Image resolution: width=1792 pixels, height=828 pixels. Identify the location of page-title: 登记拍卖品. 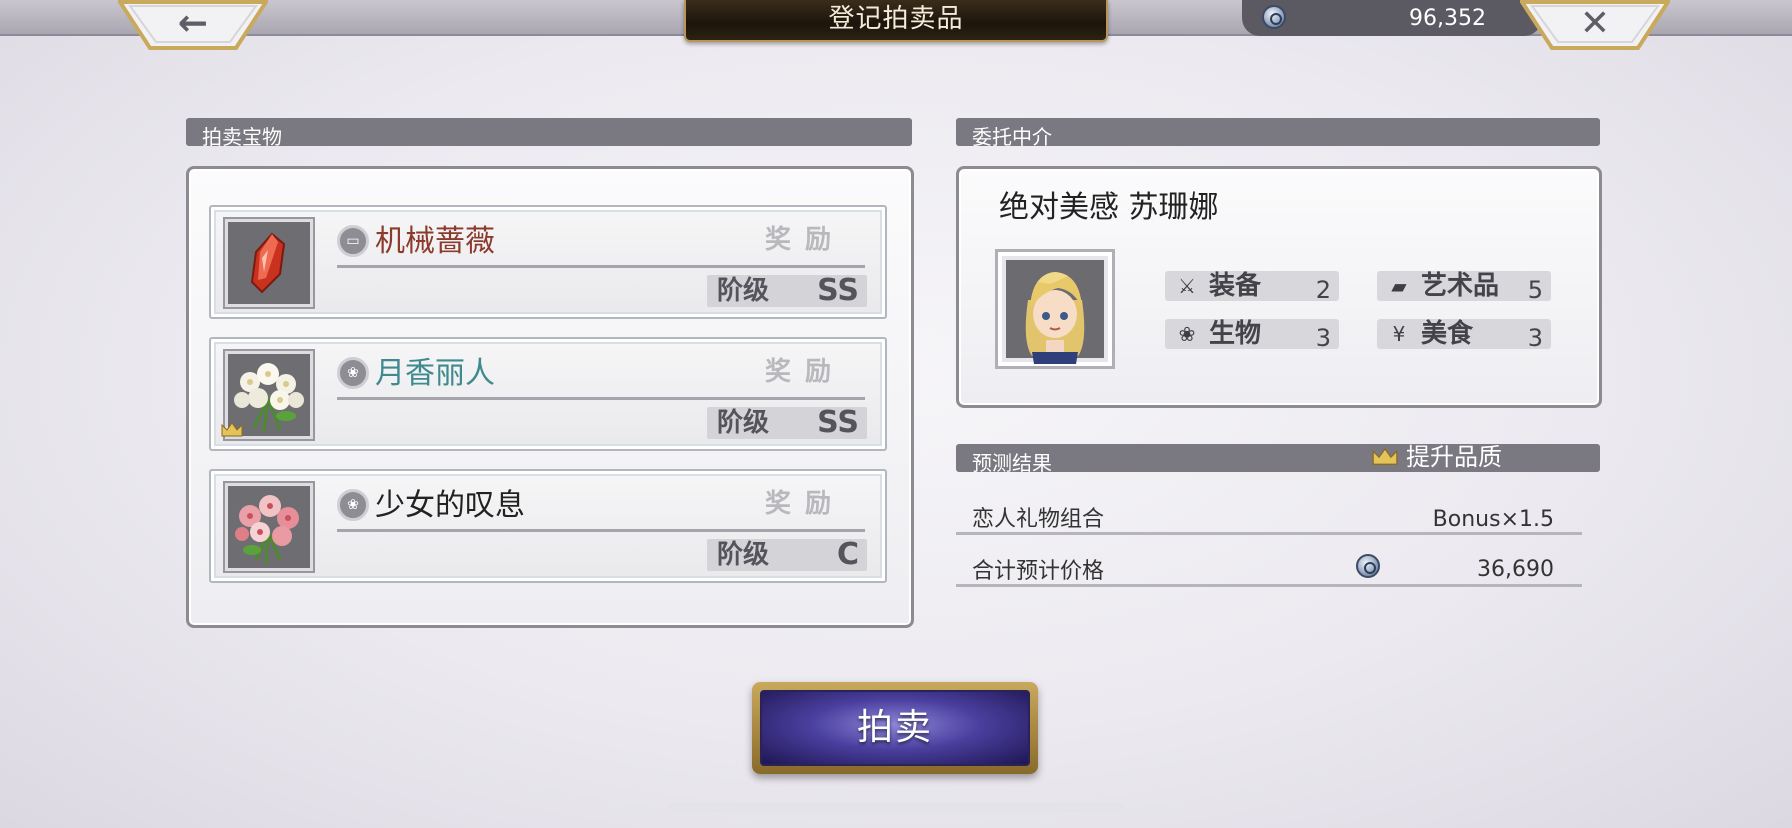
(896, 19).